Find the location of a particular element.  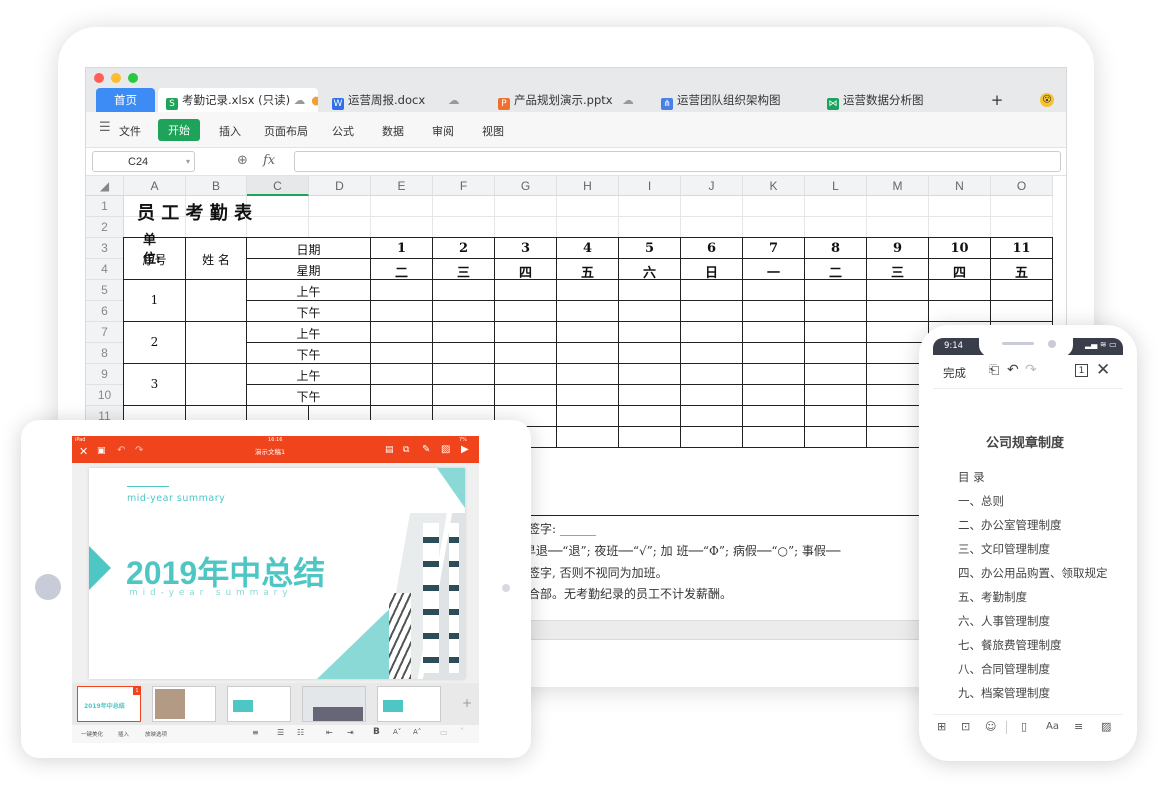

tools-icon: ✎ is located at coordinates (426, 449).